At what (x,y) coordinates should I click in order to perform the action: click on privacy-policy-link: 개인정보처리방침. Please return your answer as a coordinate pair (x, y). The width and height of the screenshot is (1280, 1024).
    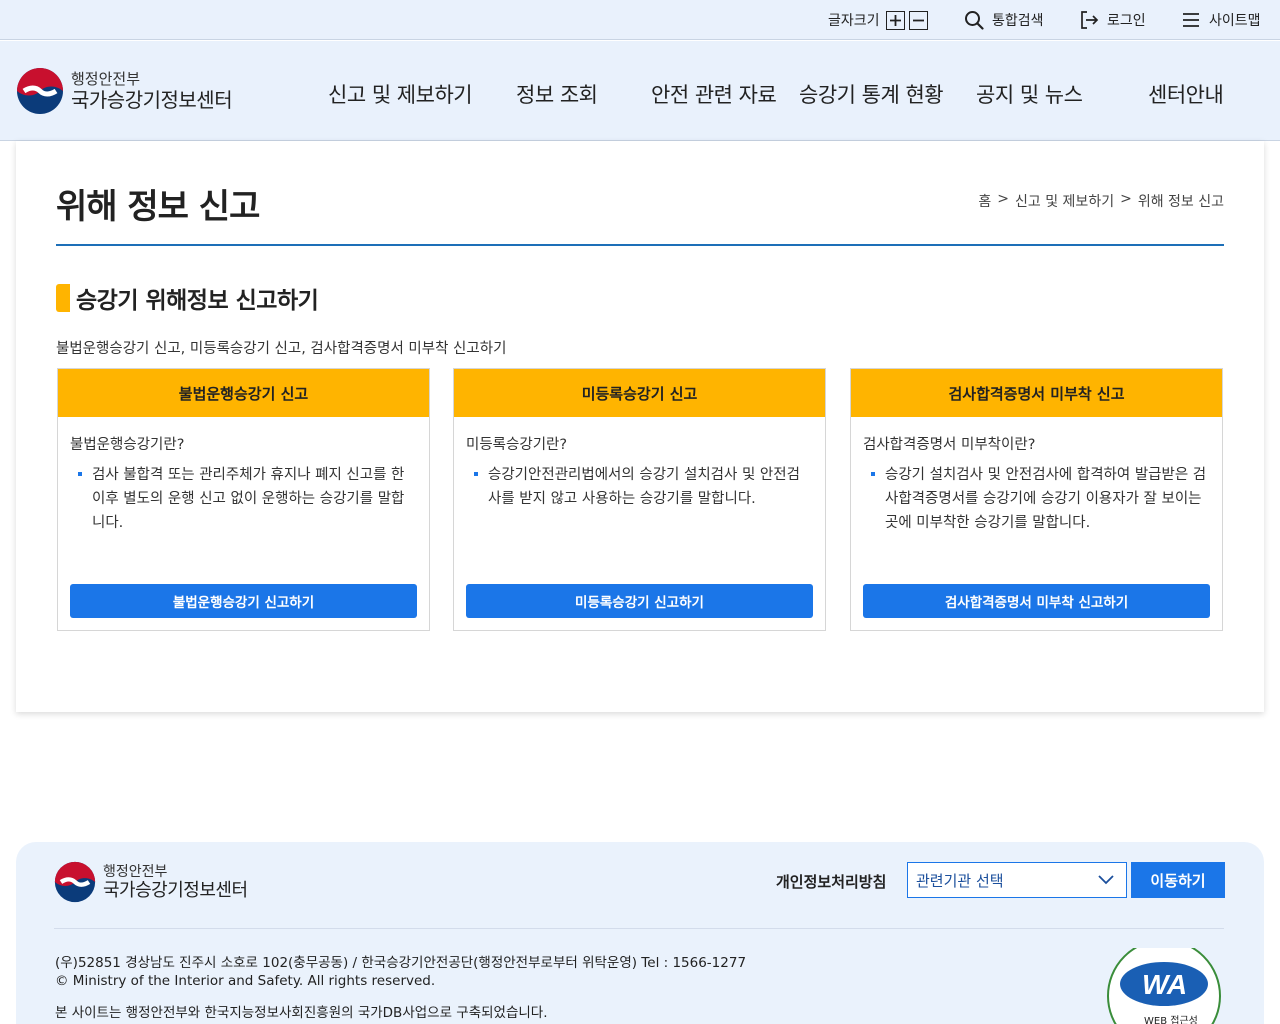
    Looking at the image, I should click on (831, 881).